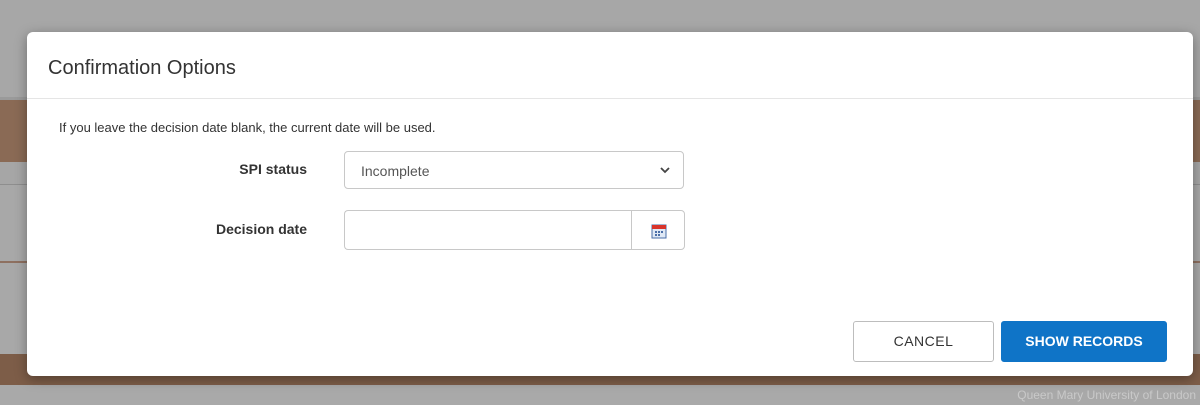  Describe the element at coordinates (923, 341) in the screenshot. I see `cancel-button: CANCEL` at that location.